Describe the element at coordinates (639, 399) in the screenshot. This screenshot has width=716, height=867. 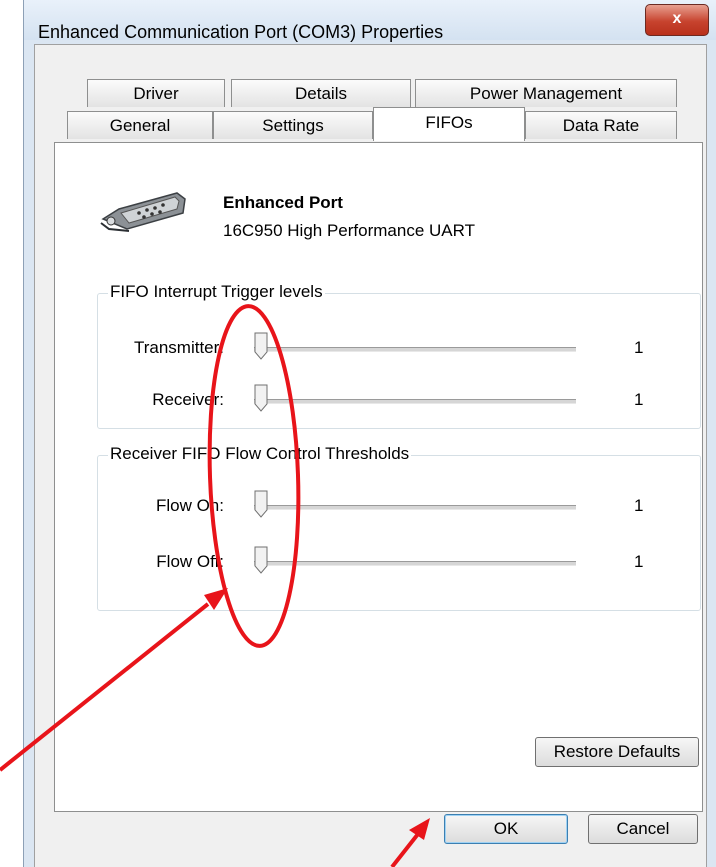
I see `receiver-value: 1` at that location.